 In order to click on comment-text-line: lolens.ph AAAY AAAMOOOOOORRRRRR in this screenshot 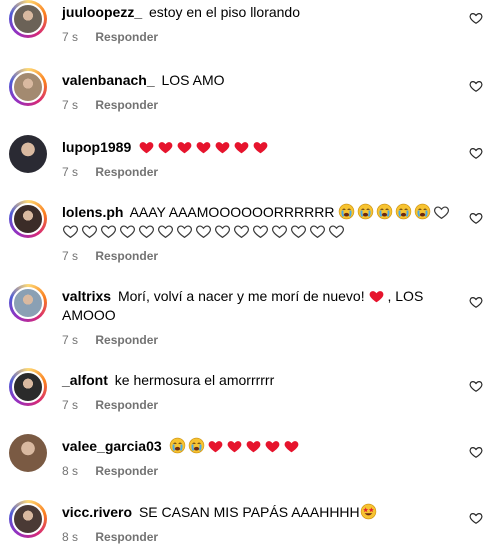, I will do `click(263, 222)`.